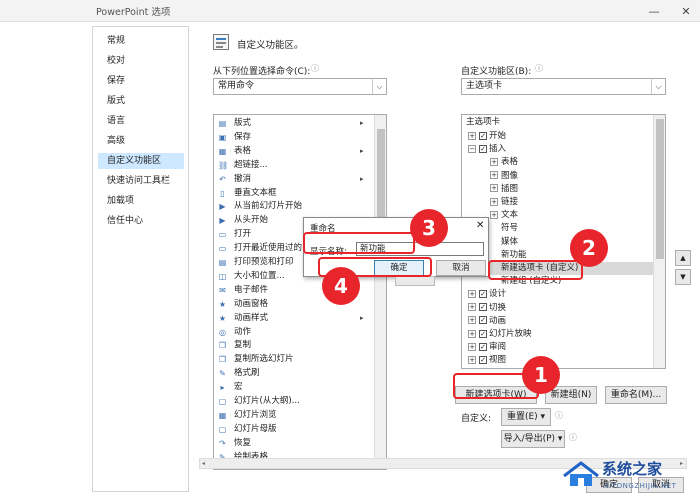 The width and height of the screenshot is (700, 499). What do you see at coordinates (510, 241) in the screenshot?
I see `tree-item-label: 媒体` at bounding box center [510, 241].